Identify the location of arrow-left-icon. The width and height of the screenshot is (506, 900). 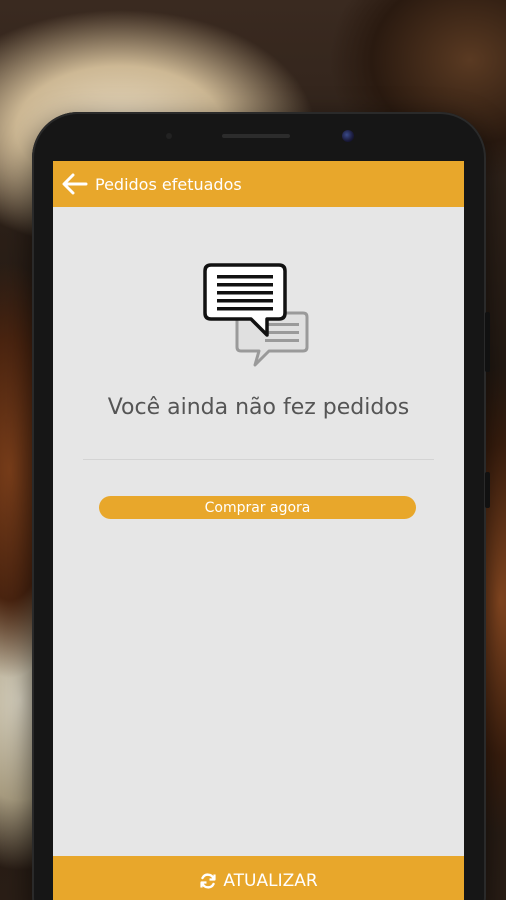
(75, 184).